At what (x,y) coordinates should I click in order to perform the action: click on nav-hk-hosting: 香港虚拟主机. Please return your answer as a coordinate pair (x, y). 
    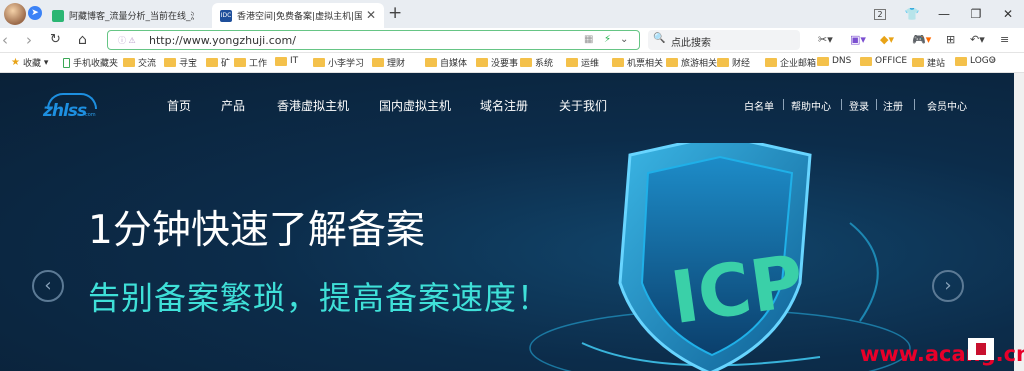
    Looking at the image, I should click on (313, 105).